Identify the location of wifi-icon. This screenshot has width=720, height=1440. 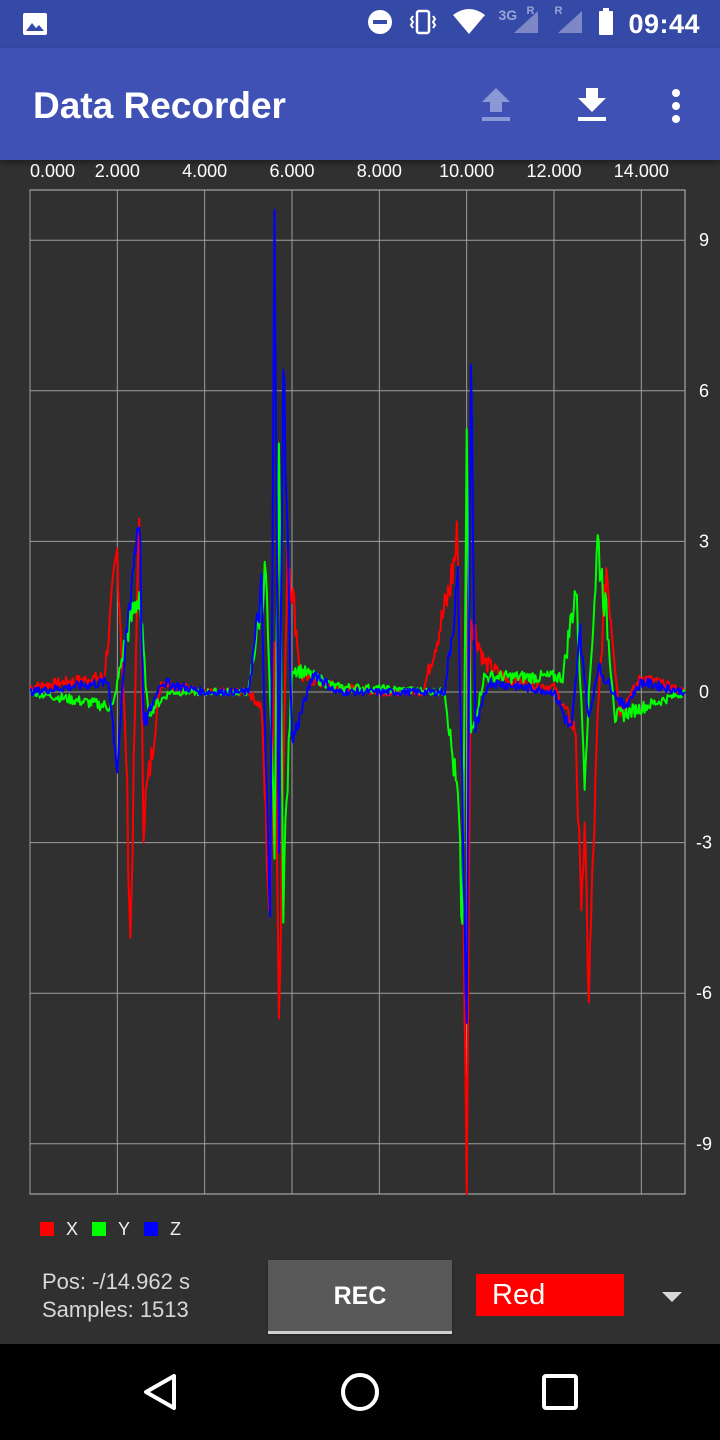
(469, 24).